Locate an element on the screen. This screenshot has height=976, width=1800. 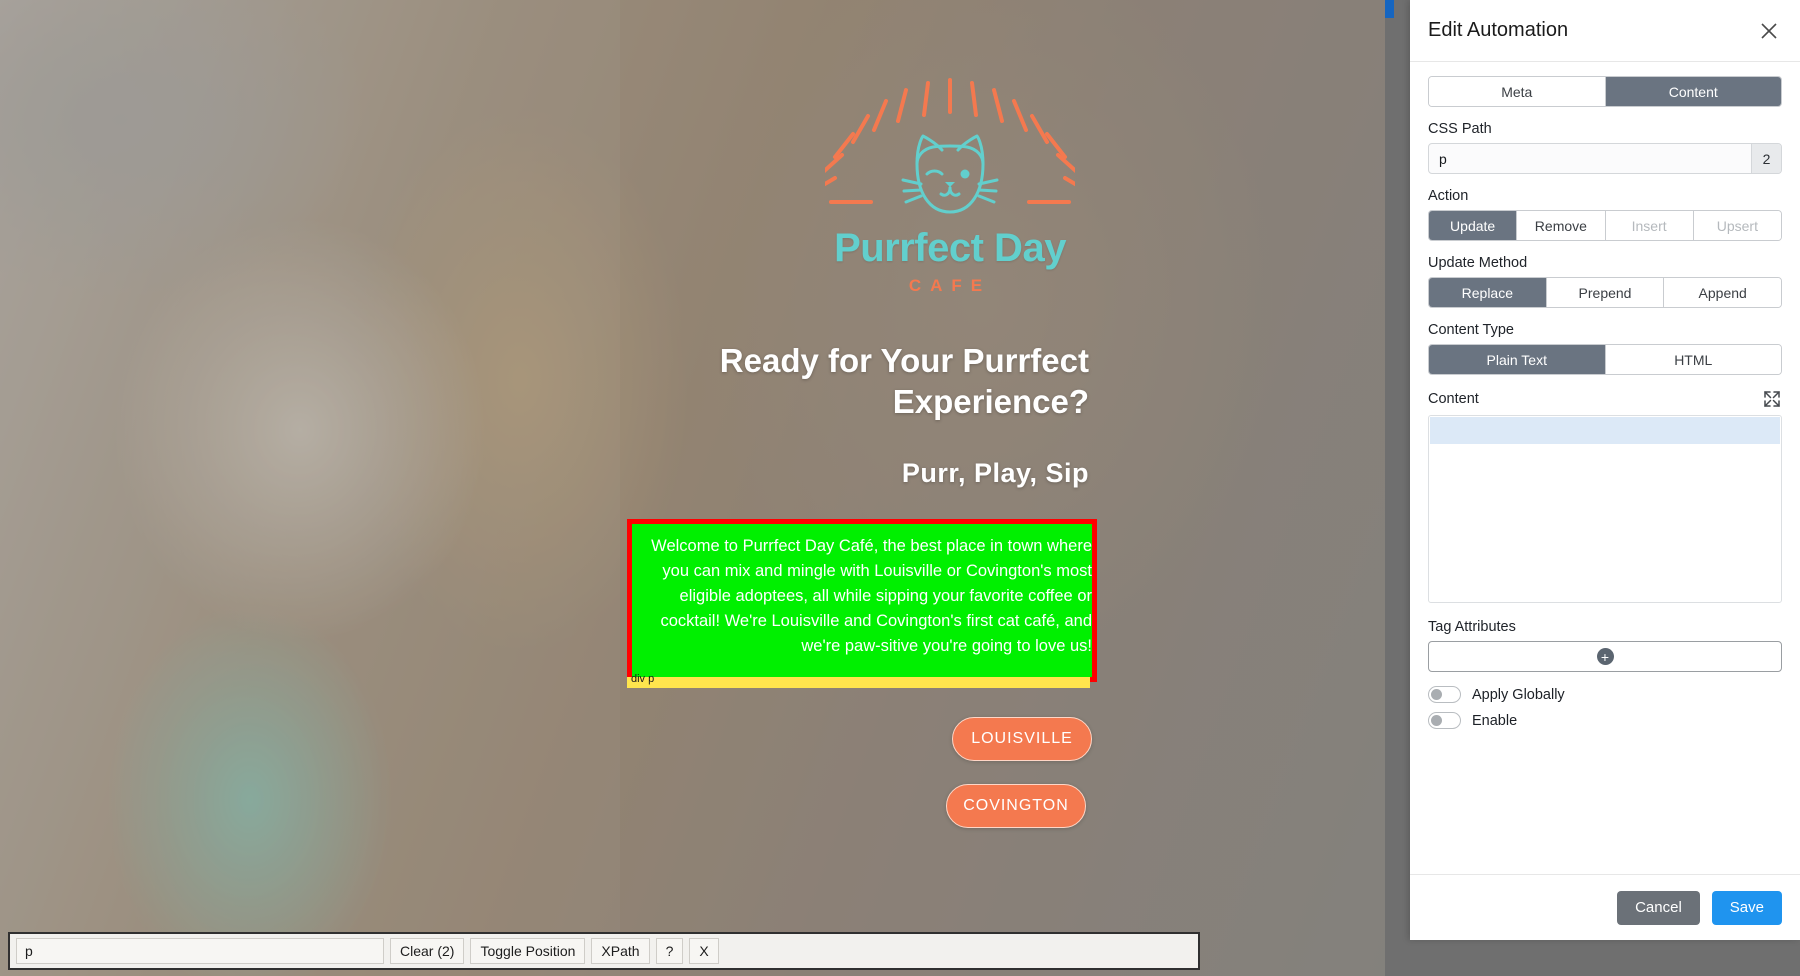
action-segmented-control: Update Remove Insert Upsert is located at coordinates (1605, 225).